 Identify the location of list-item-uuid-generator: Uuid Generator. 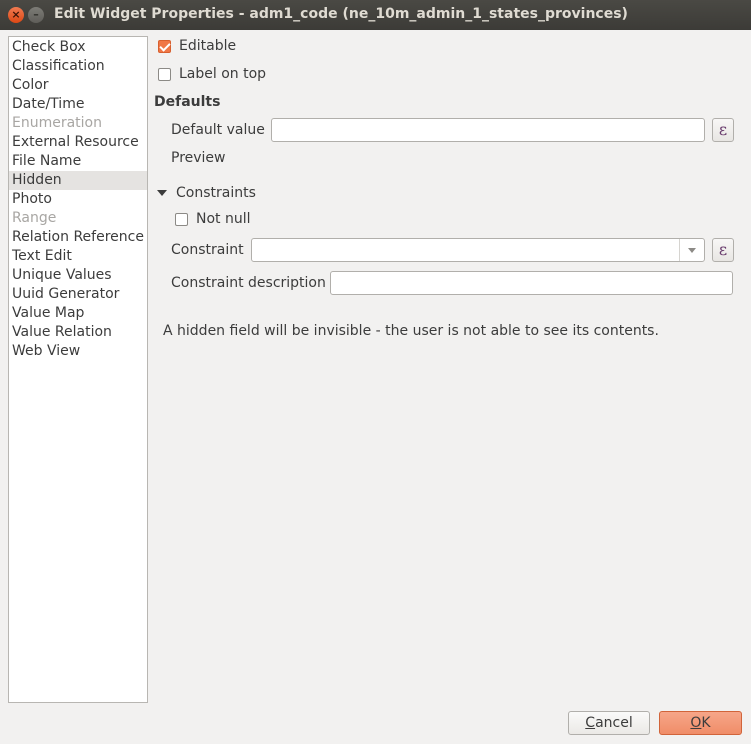
(78, 294).